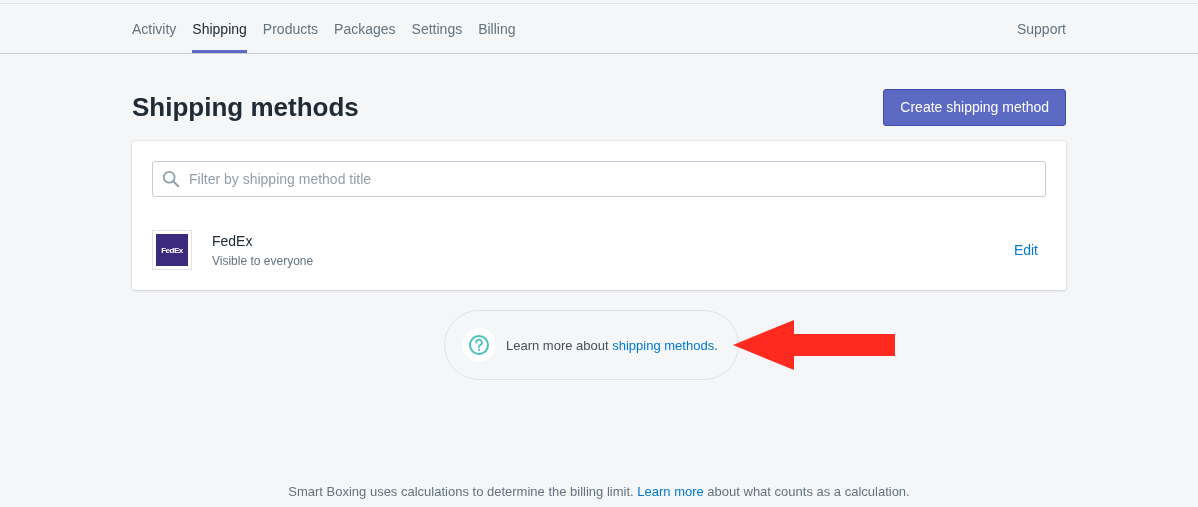 Image resolution: width=1198 pixels, height=507 pixels. What do you see at coordinates (263, 260) in the screenshot?
I see `method-visibility: Visible to everyone` at bounding box center [263, 260].